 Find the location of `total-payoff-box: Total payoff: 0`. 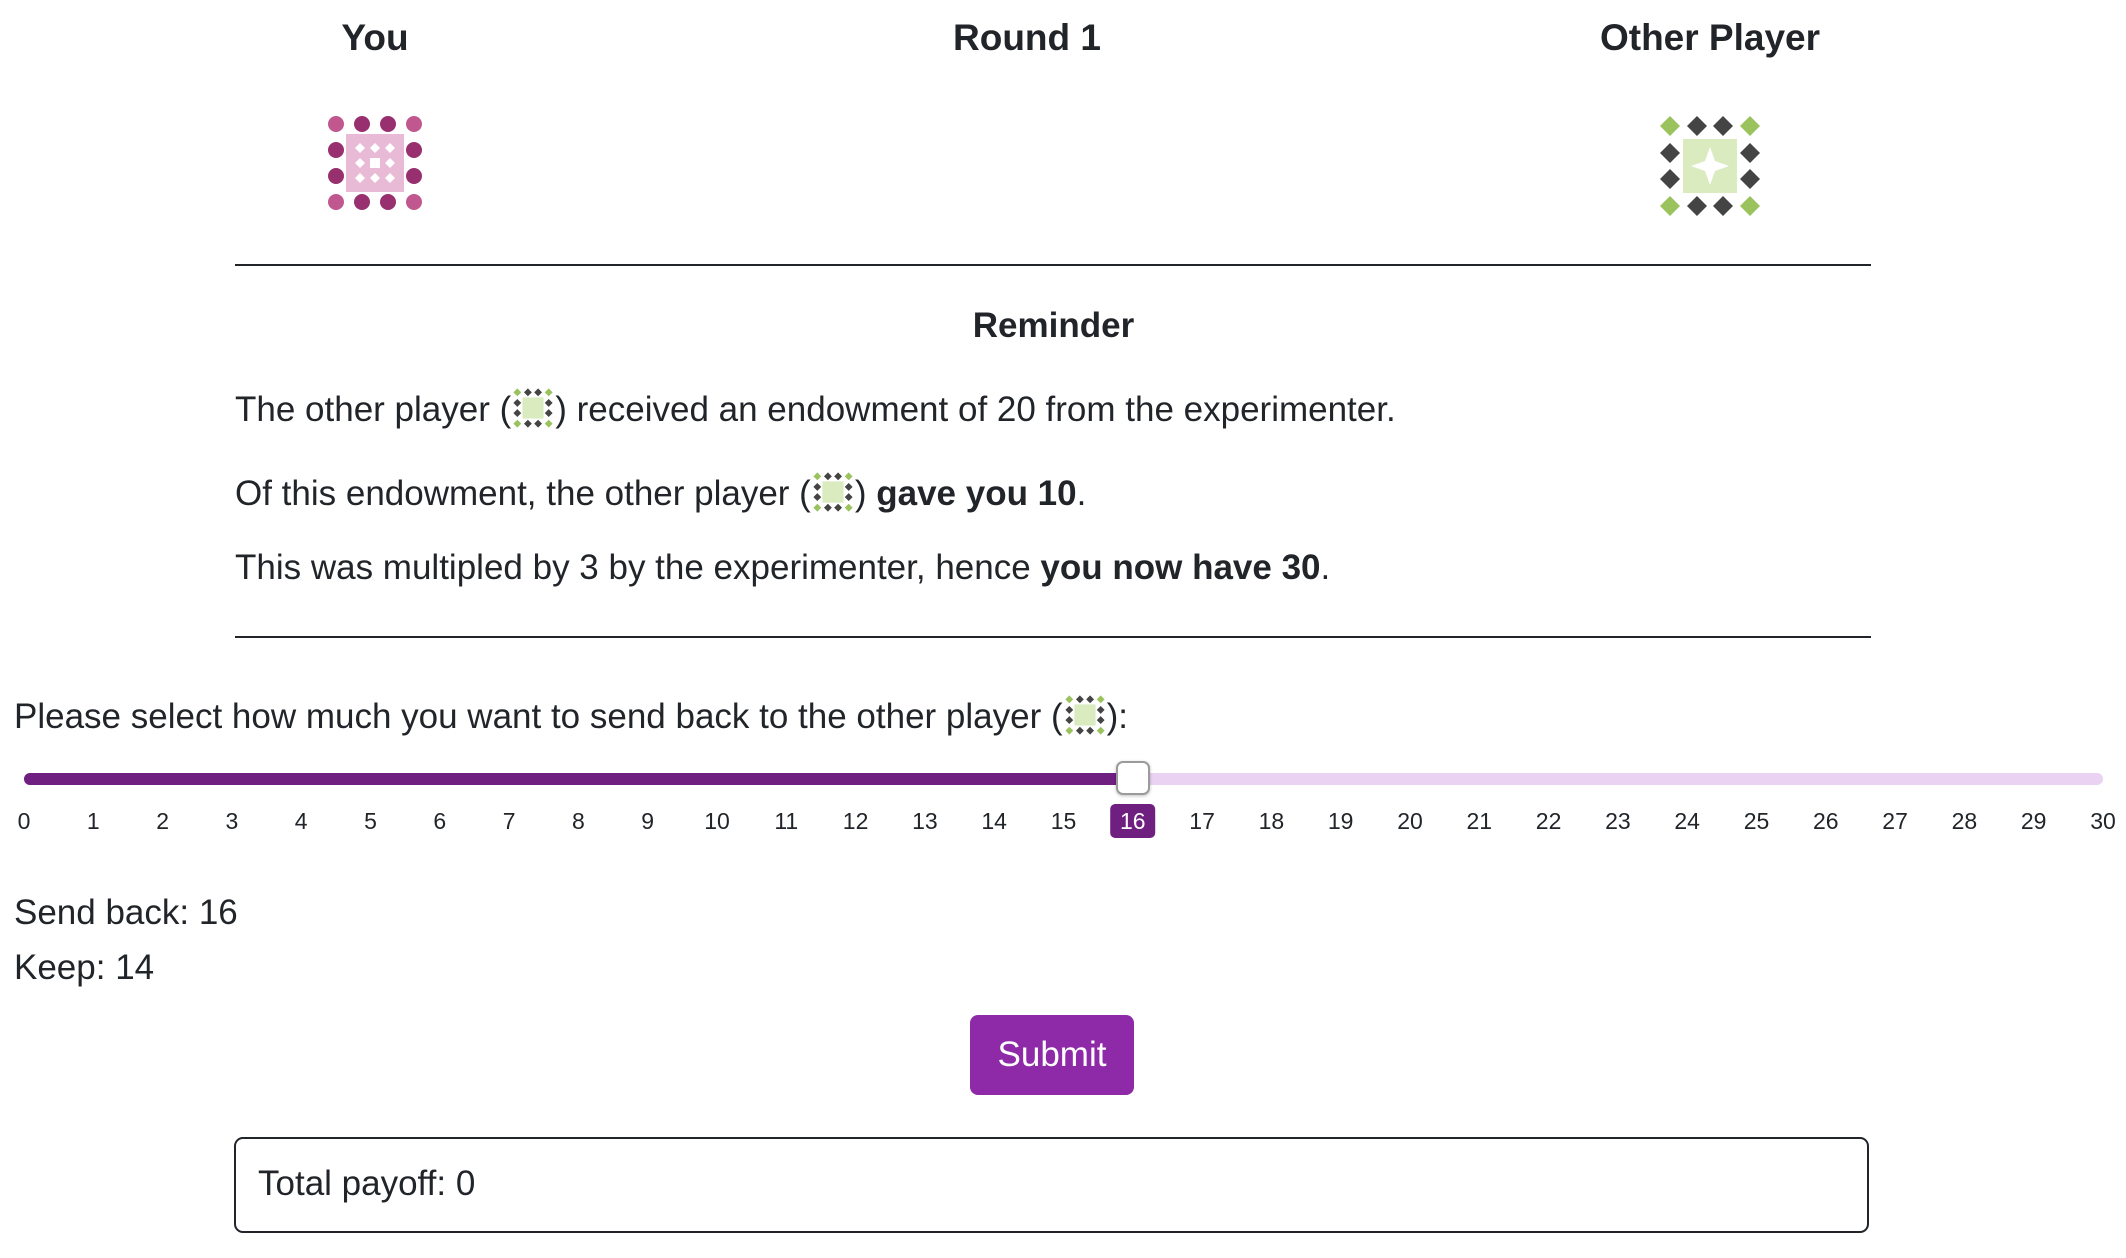

total-payoff-box: Total payoff: 0 is located at coordinates (1051, 1185).